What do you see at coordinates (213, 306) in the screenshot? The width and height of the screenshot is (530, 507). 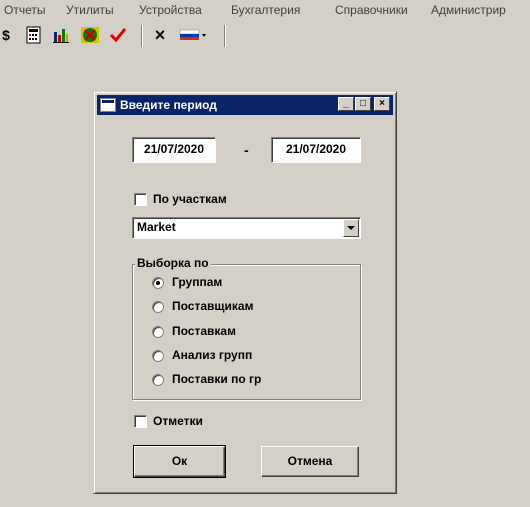 I see `radio-suppliers-label: Поставщикам` at bounding box center [213, 306].